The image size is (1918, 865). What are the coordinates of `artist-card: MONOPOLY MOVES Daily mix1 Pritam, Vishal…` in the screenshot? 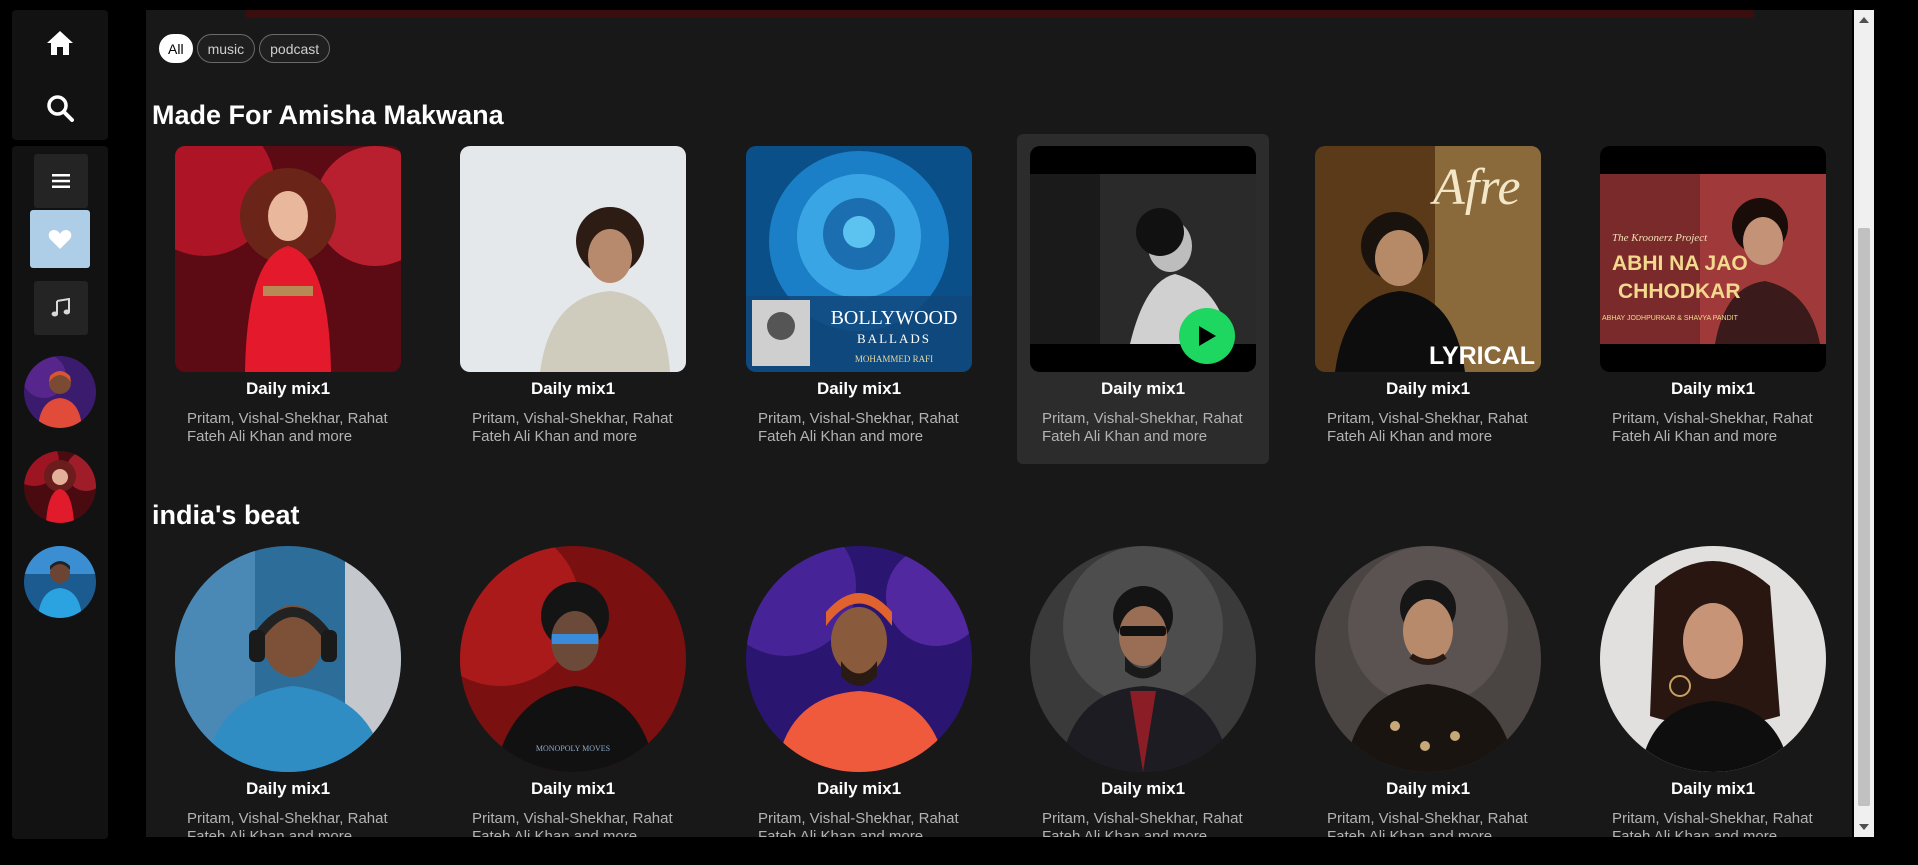 It's located at (573, 685).